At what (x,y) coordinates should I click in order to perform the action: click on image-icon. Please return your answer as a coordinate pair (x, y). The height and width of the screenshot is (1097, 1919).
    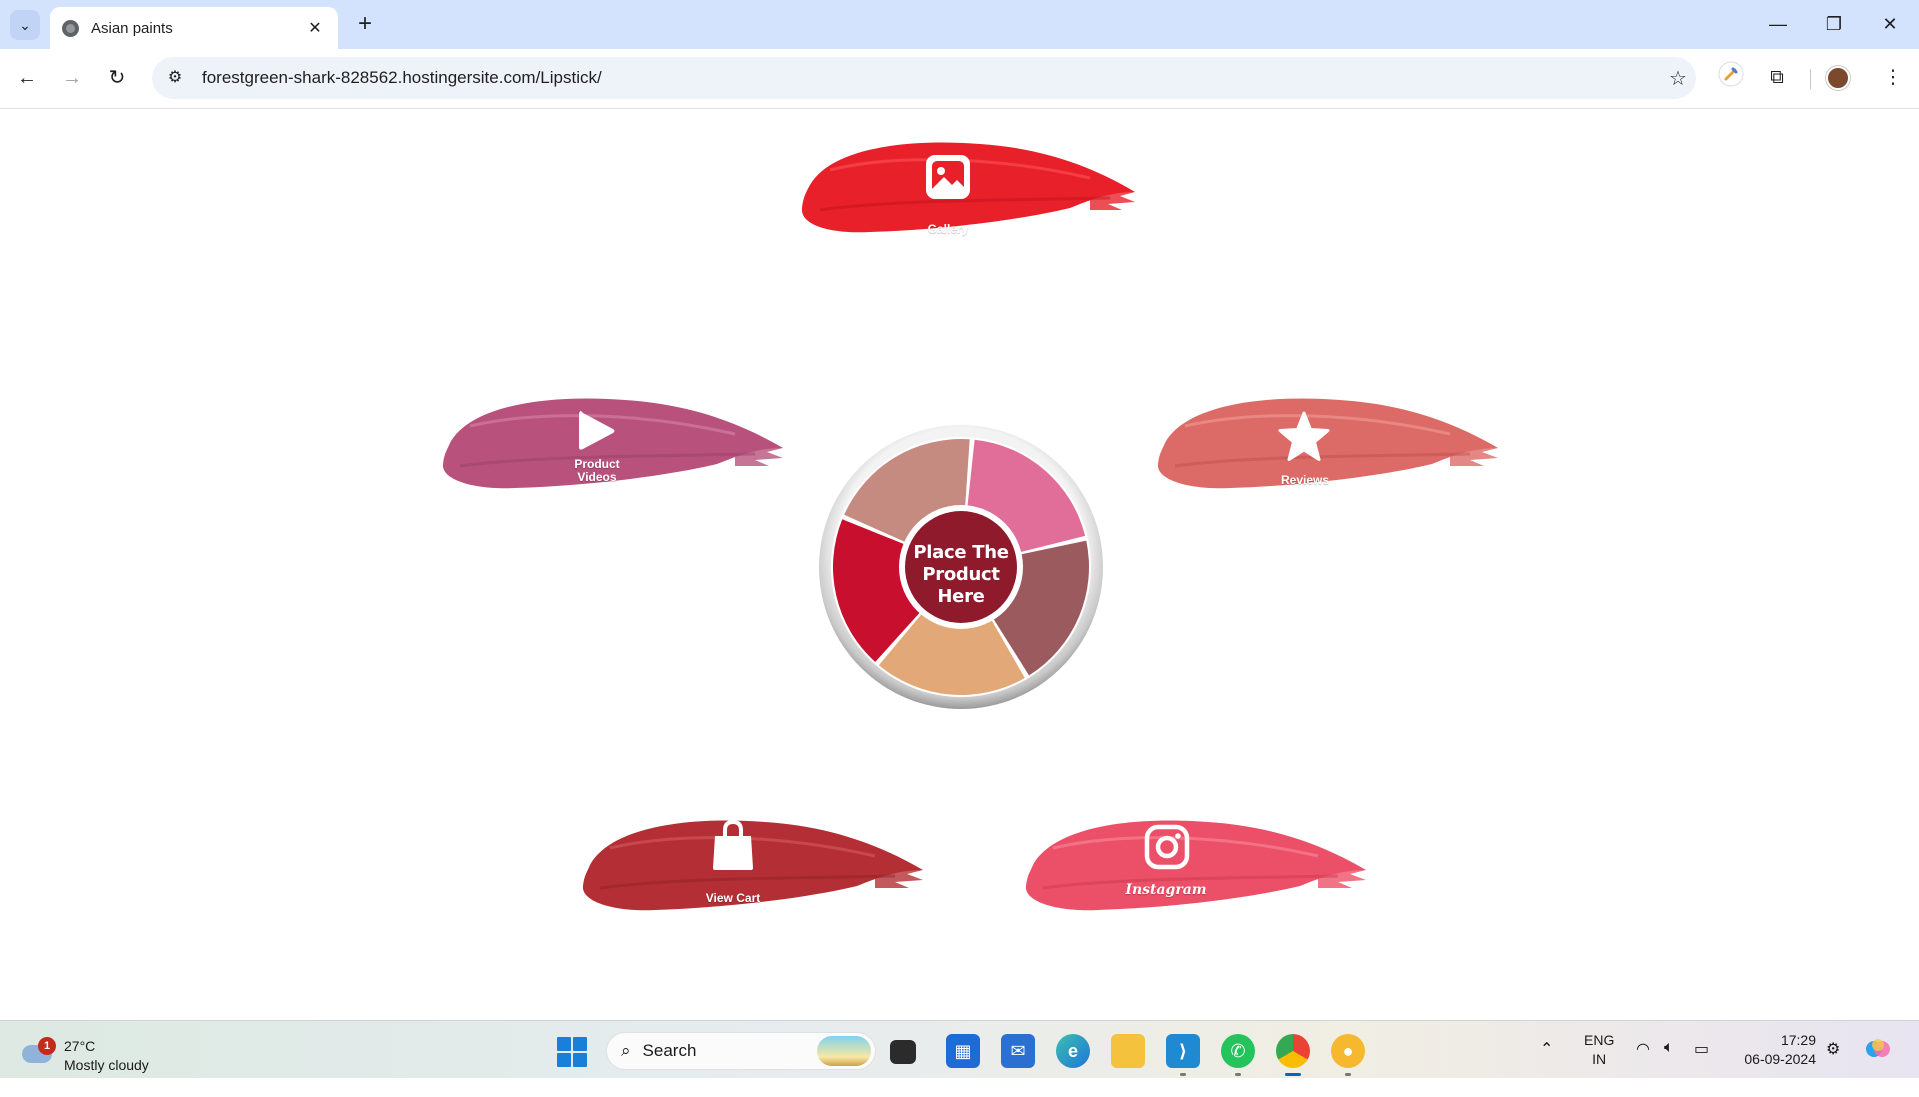
    Looking at the image, I should click on (948, 177).